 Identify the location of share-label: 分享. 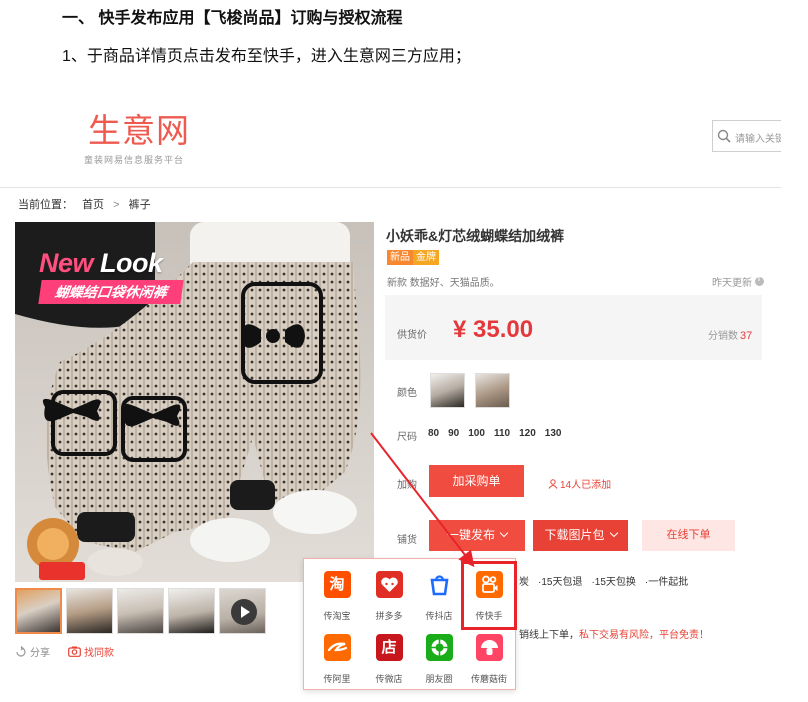
(40, 653).